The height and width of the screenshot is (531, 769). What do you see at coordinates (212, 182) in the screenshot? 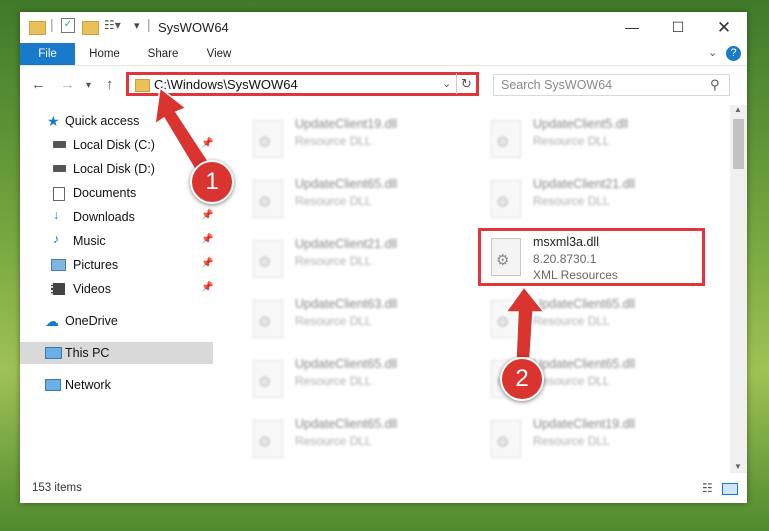
I see `step-1-badge: 1` at bounding box center [212, 182].